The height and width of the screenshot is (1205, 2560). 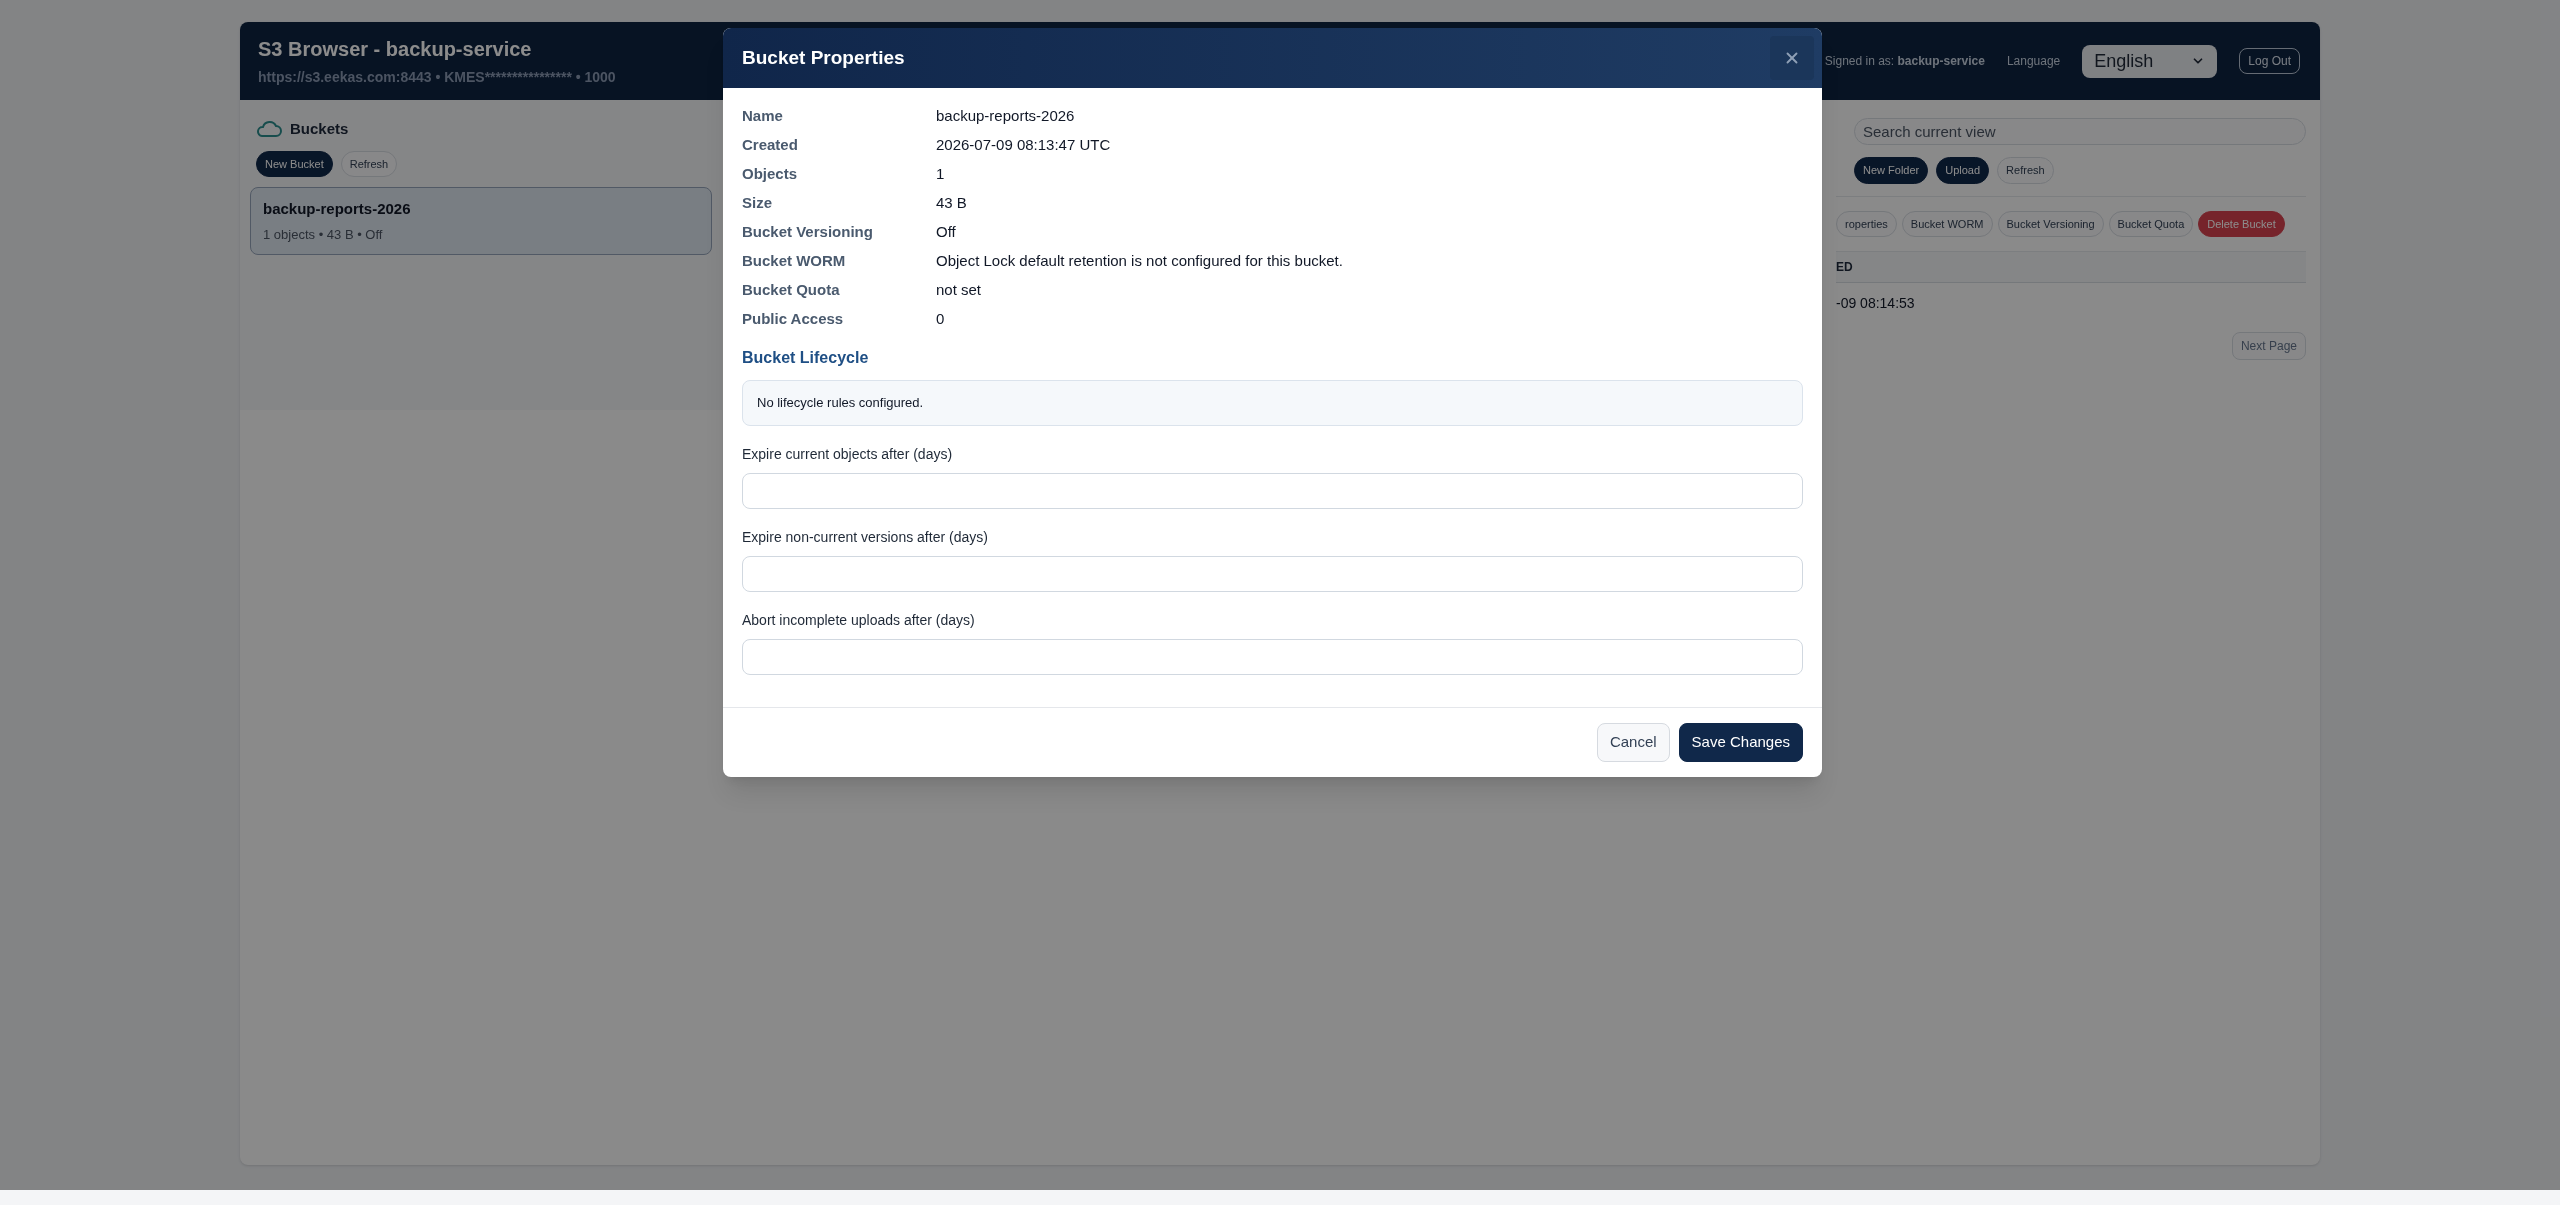 I want to click on signed-in-text: Signed in as: backup-service, so click(x=1904, y=61).